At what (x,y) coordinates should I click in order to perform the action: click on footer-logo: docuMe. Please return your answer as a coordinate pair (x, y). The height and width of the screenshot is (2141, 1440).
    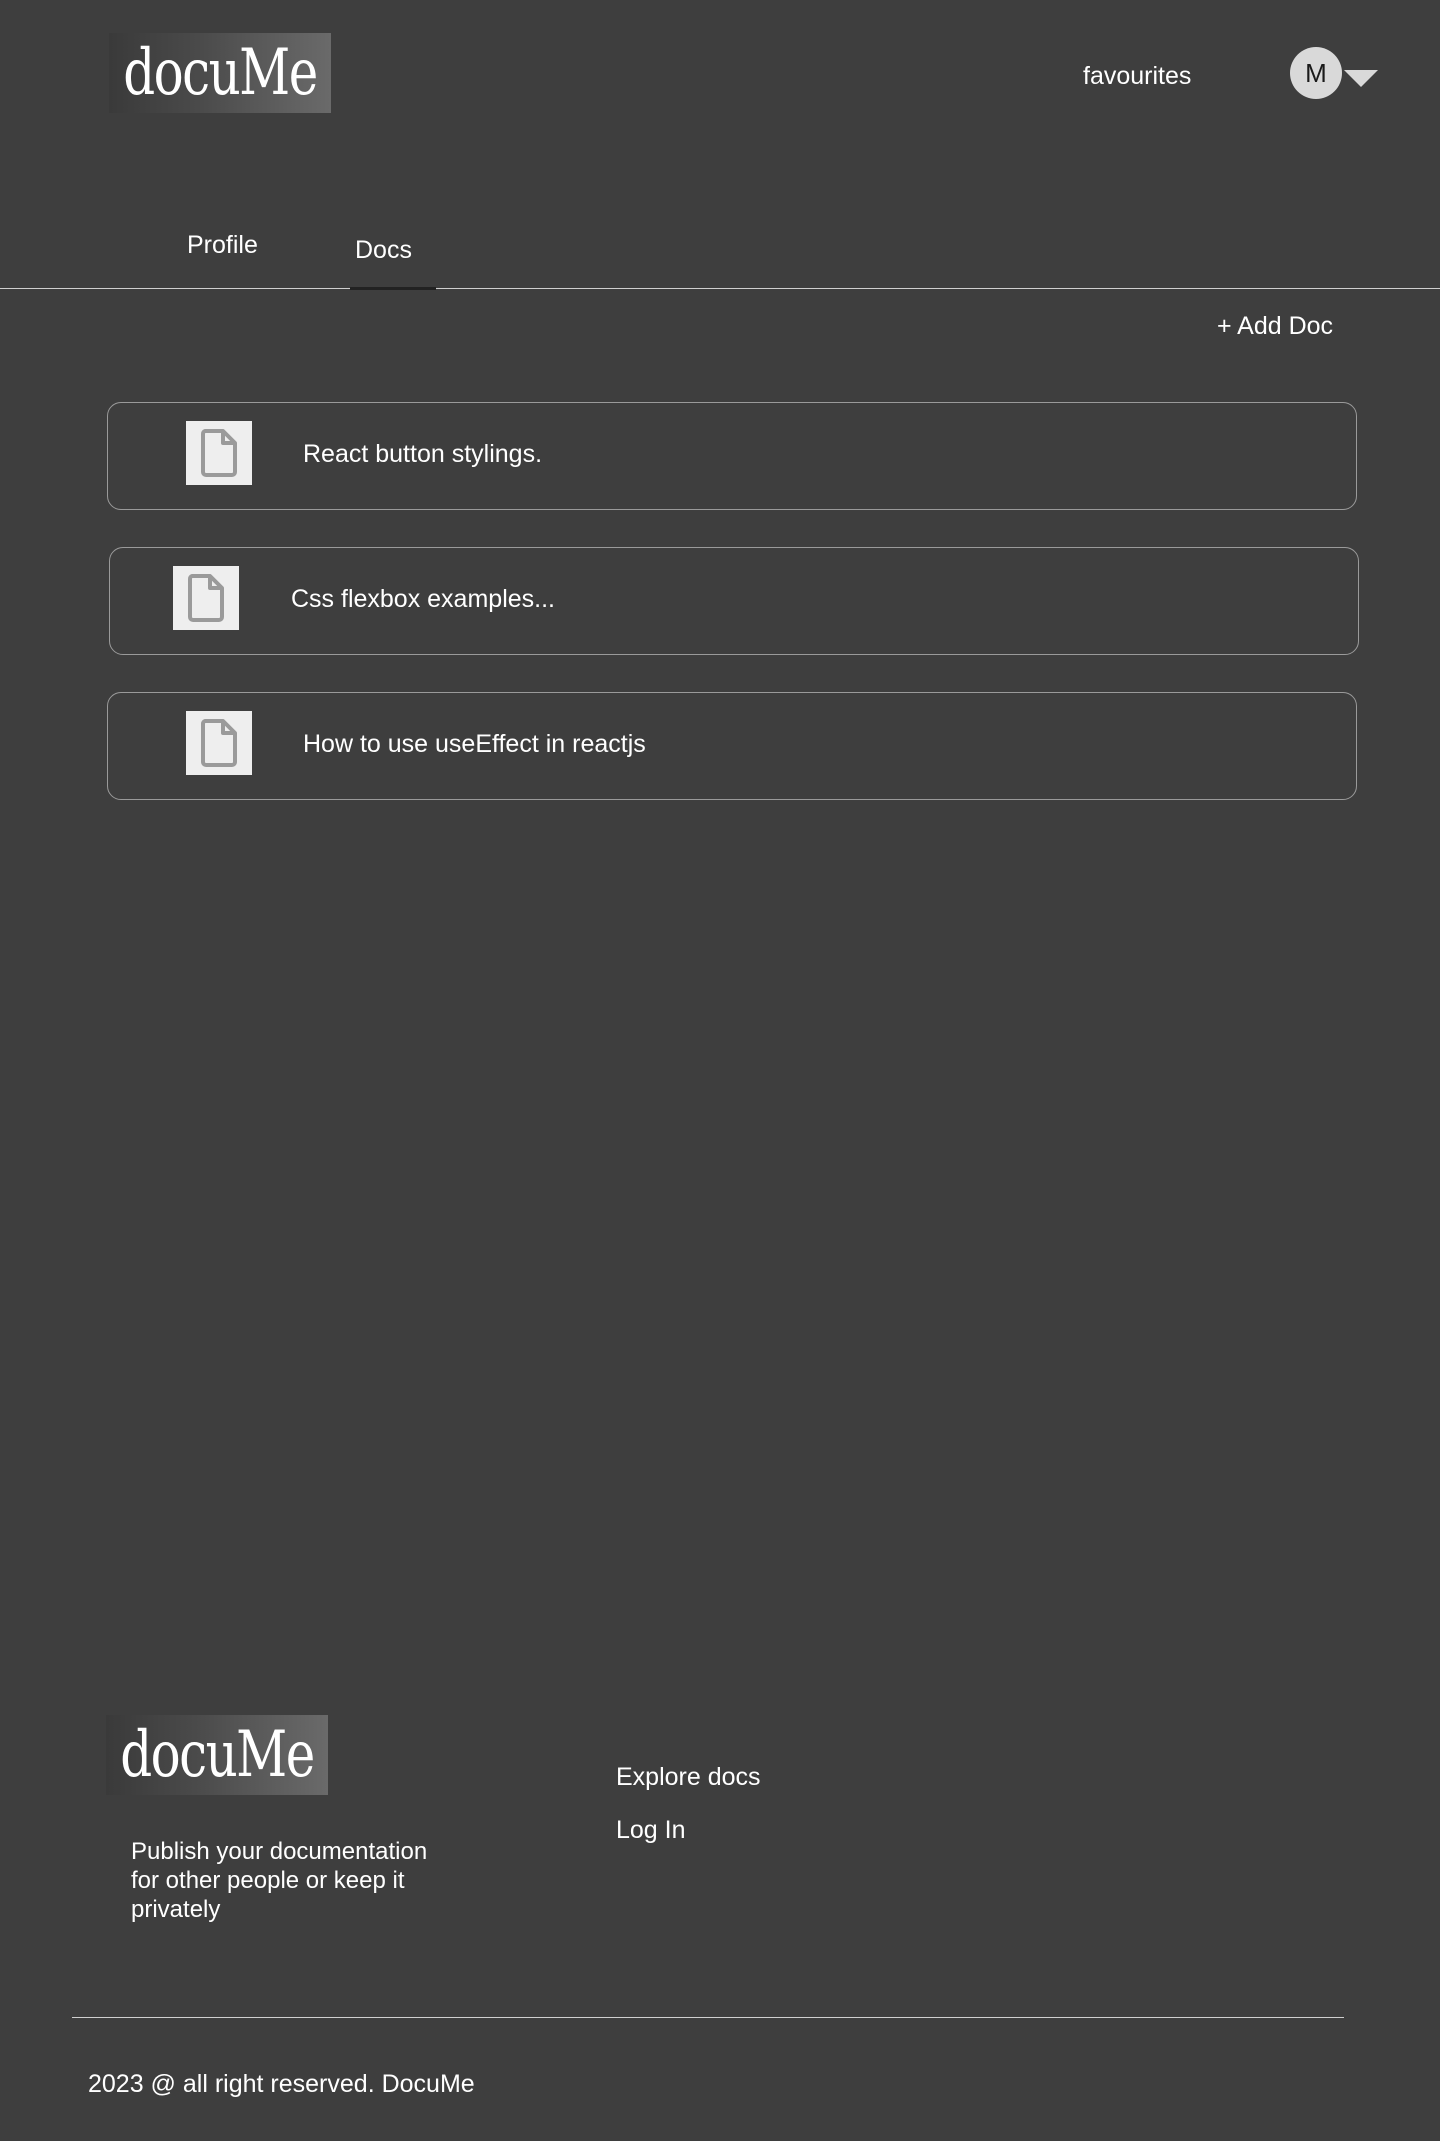
    Looking at the image, I should click on (217, 1755).